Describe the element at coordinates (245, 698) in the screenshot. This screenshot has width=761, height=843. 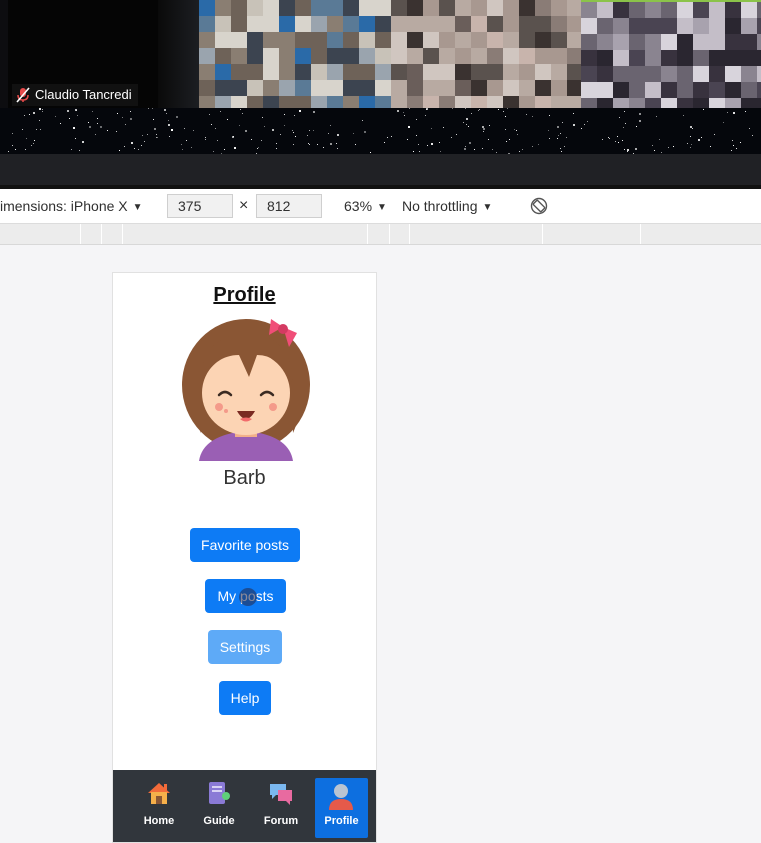
I see `help-button: Help` at that location.